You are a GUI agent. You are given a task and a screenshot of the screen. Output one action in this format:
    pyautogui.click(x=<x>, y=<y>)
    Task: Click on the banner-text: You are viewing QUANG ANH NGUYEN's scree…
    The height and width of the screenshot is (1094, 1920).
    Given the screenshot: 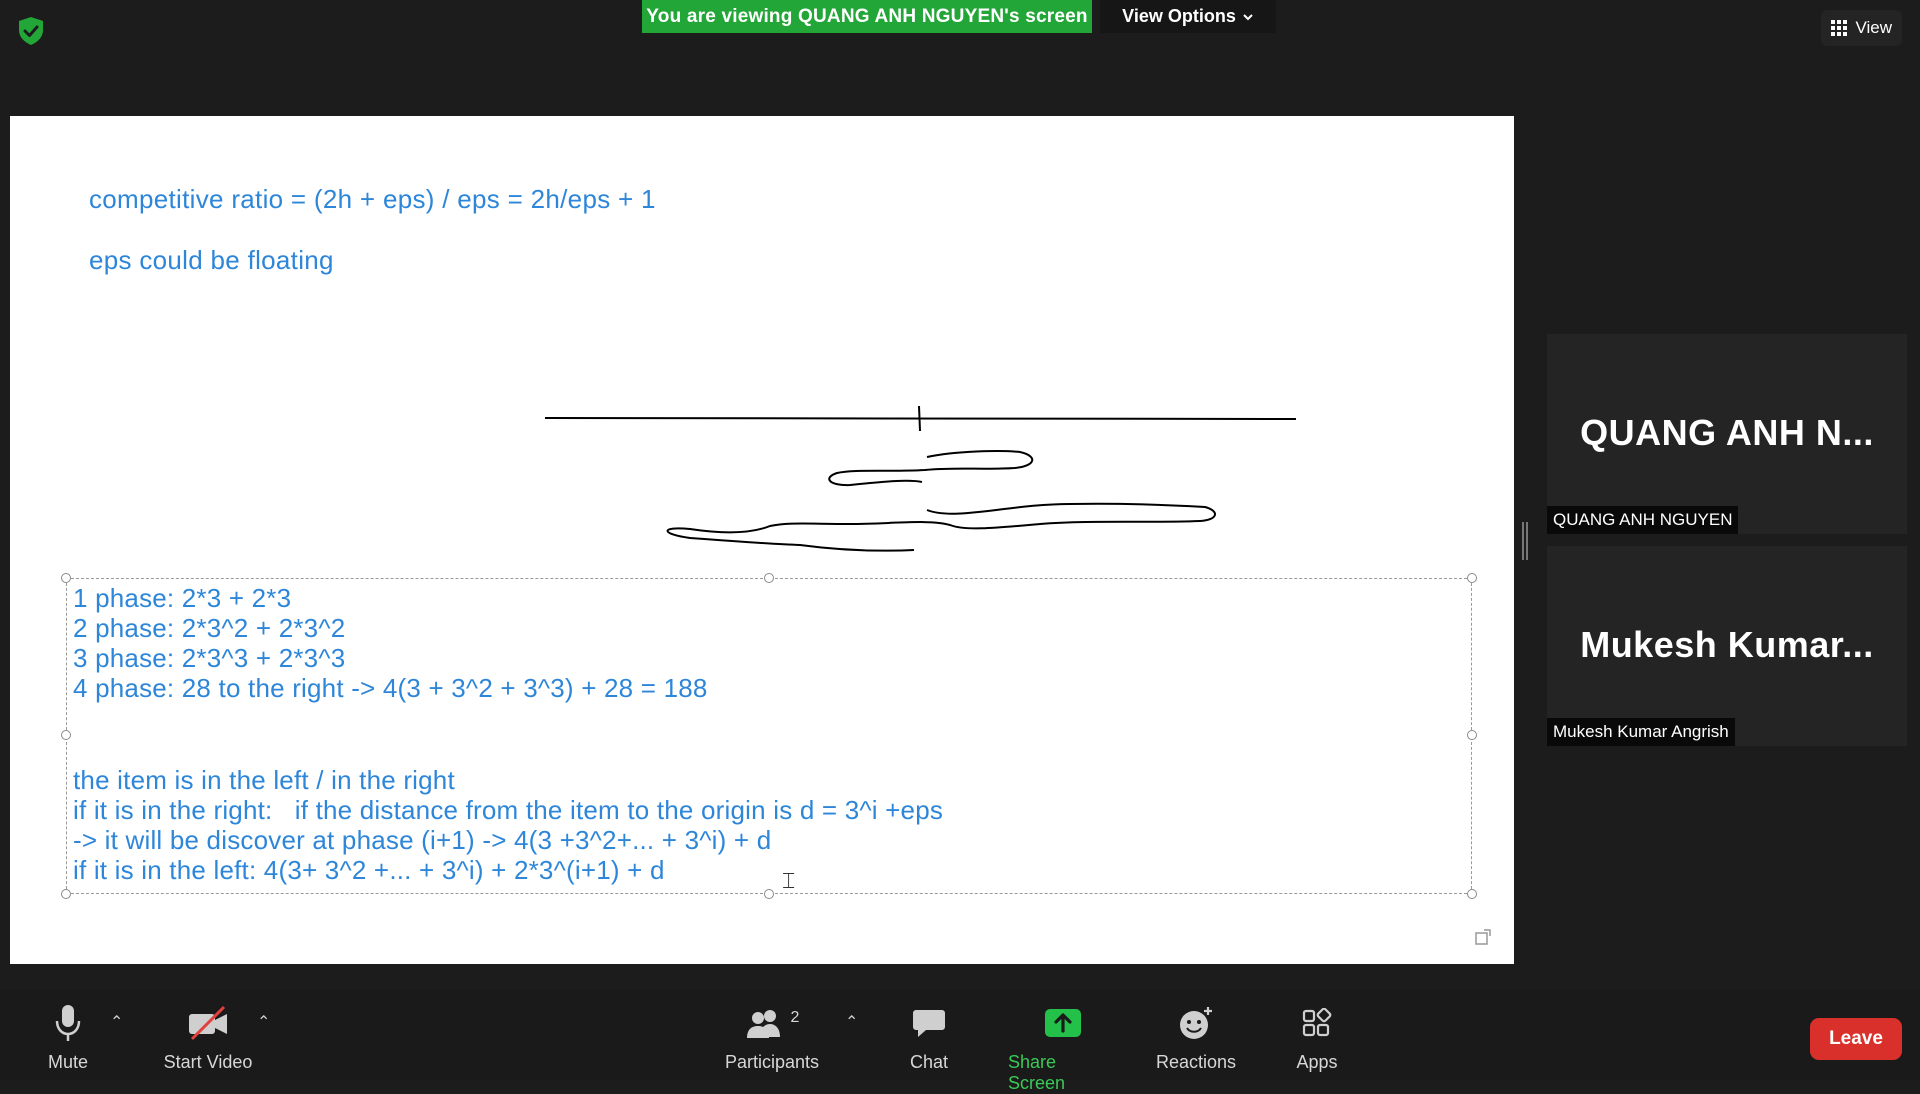 What is the action you would take?
    pyautogui.click(x=867, y=16)
    